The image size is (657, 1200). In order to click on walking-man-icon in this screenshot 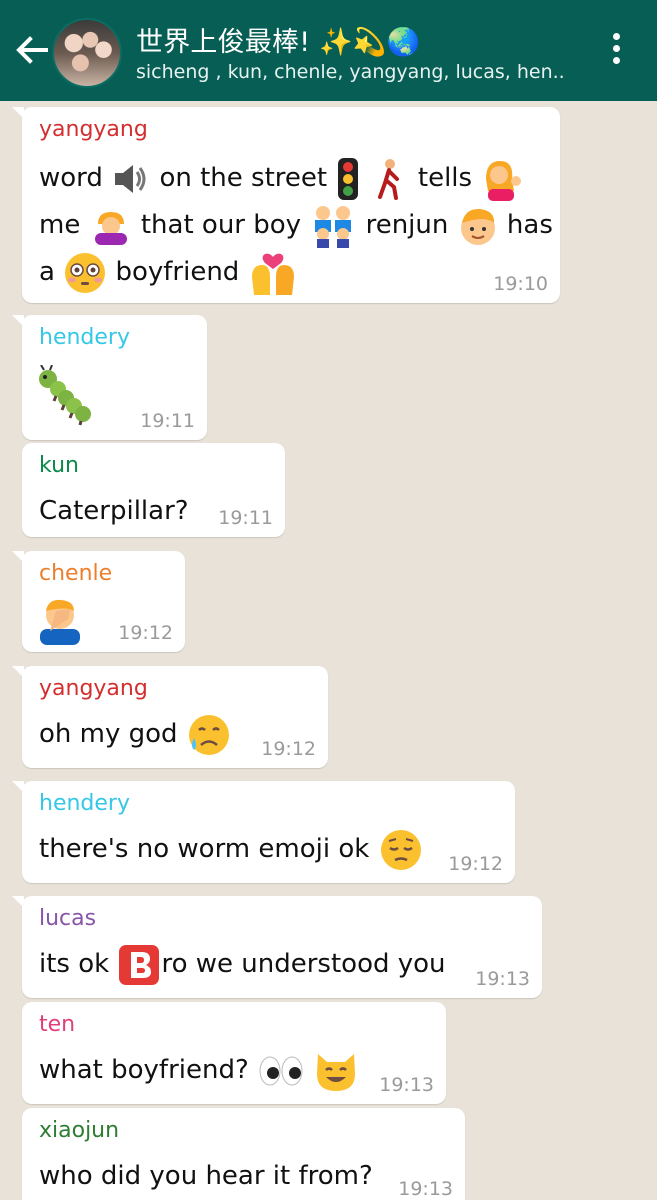, I will do `click(388, 179)`.